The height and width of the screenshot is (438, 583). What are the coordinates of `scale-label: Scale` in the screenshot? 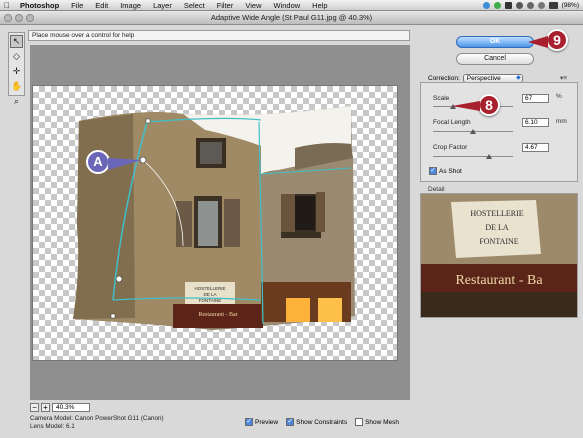 It's located at (441, 98).